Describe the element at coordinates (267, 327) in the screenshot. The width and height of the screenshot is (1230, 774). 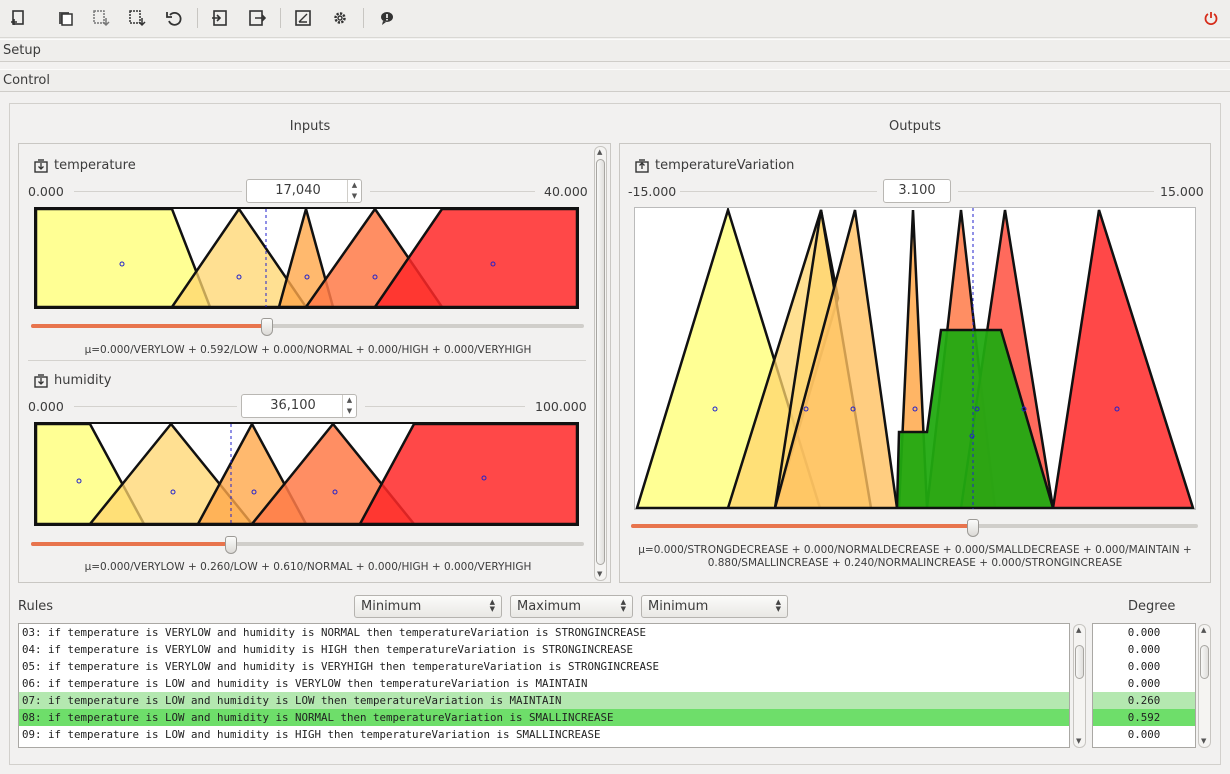
I see `temperature-slider-handle` at that location.